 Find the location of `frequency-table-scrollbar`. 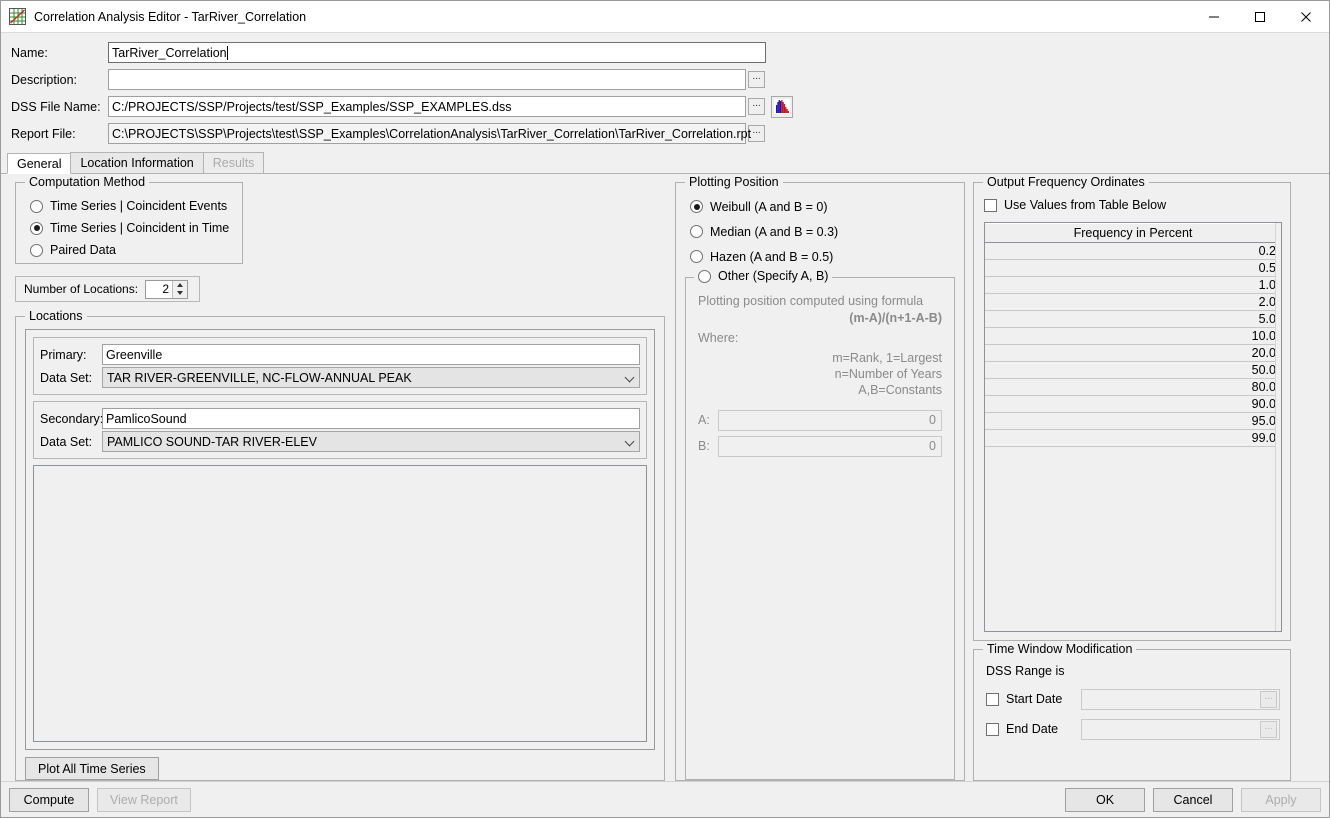

frequency-table-scrollbar is located at coordinates (1278, 427).